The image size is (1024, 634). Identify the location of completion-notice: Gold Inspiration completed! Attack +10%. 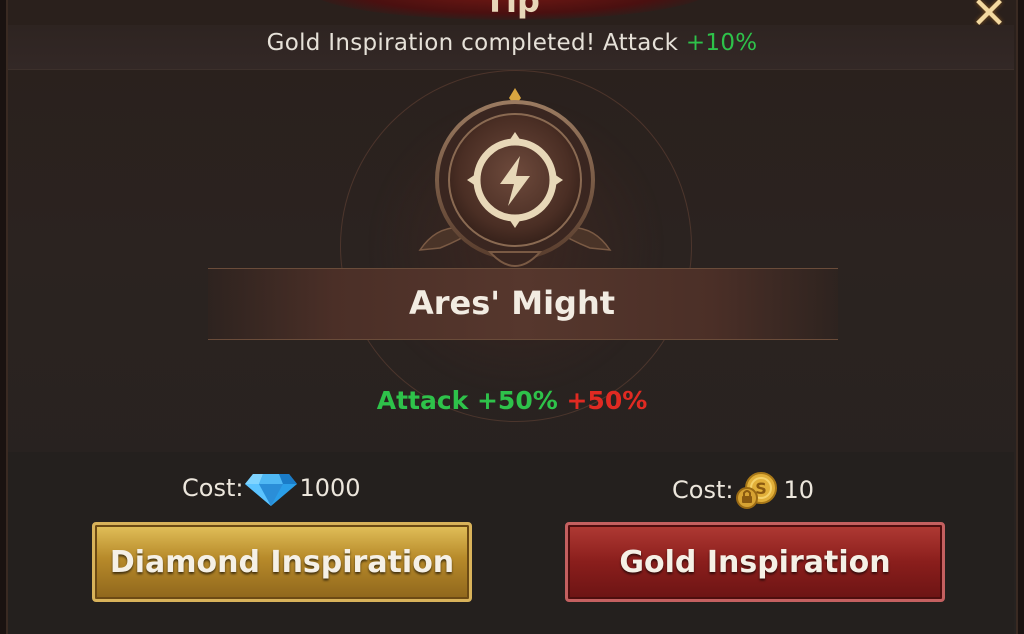
(512, 43).